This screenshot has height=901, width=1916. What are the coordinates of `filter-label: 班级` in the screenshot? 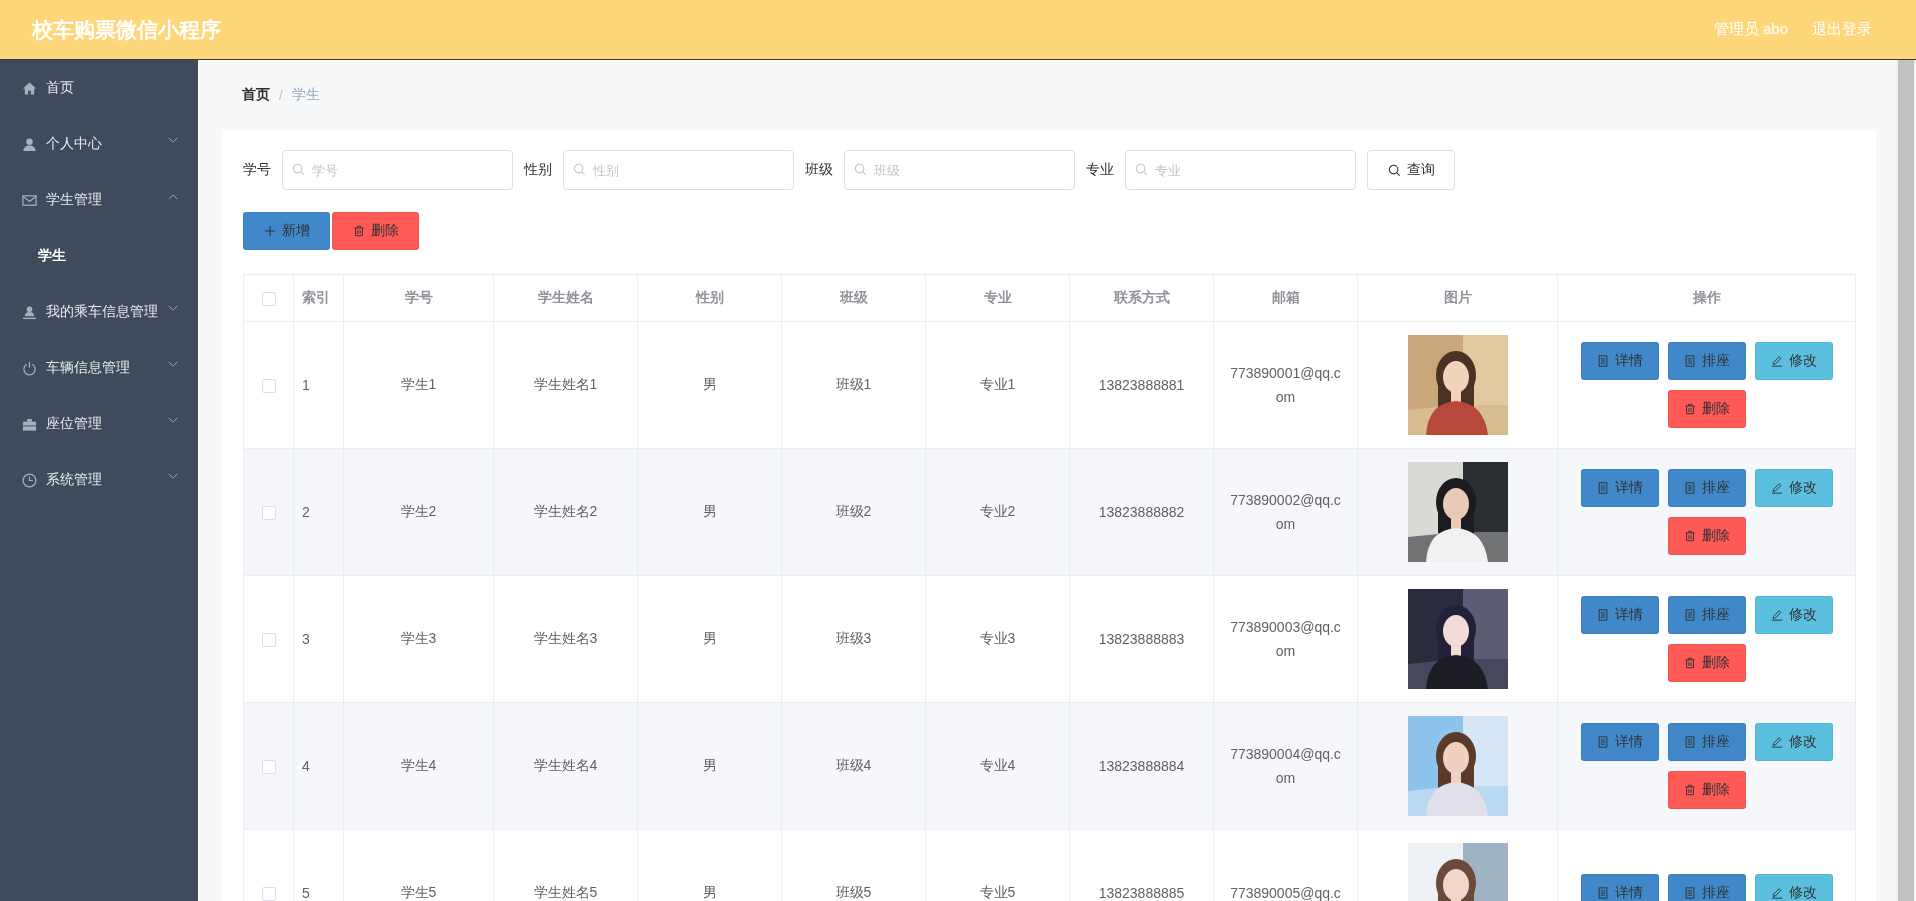 It's located at (819, 170).